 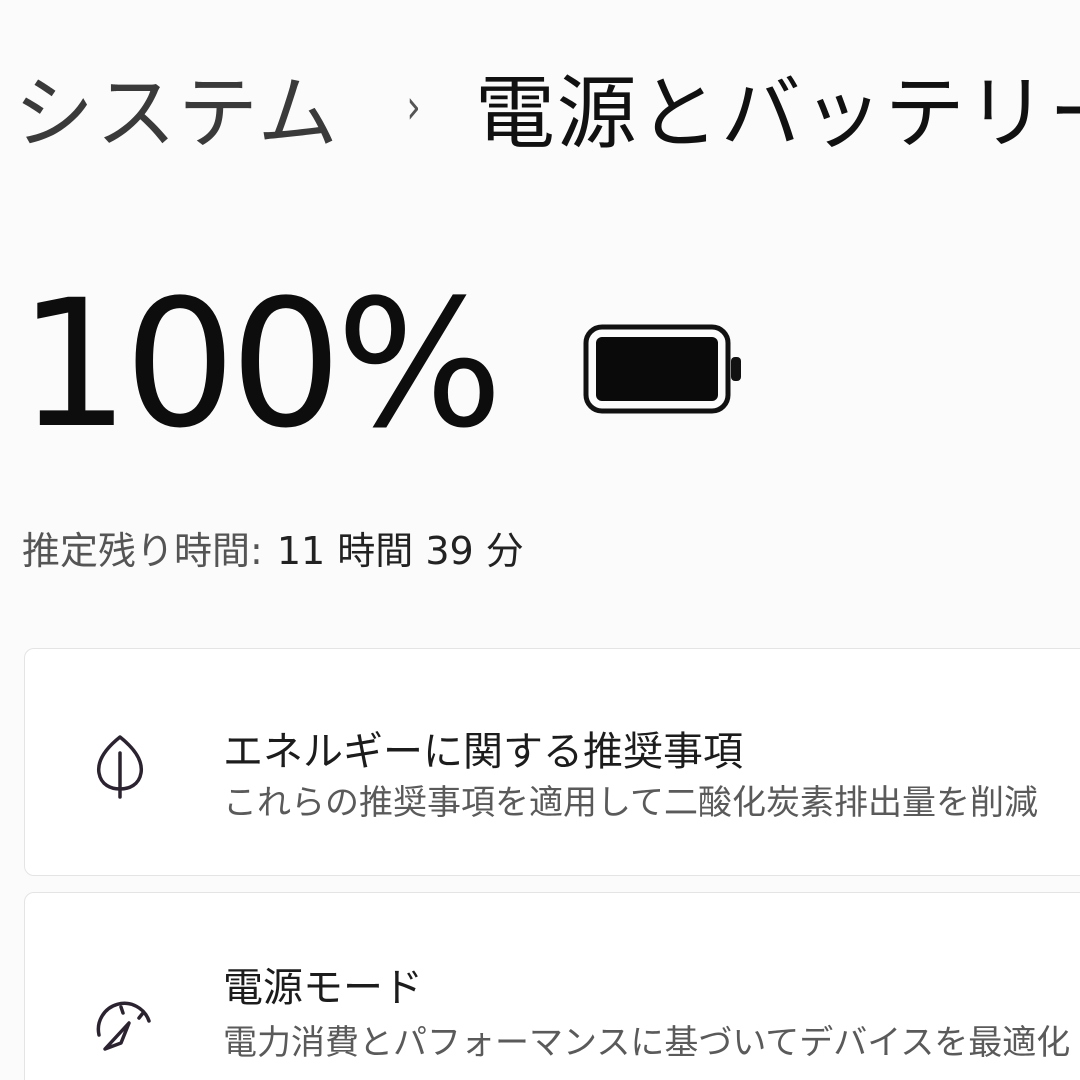 I want to click on card-subtitle: これらの推奨事項を適用して二酸化炭素排出量を削減, so click(x=630, y=803).